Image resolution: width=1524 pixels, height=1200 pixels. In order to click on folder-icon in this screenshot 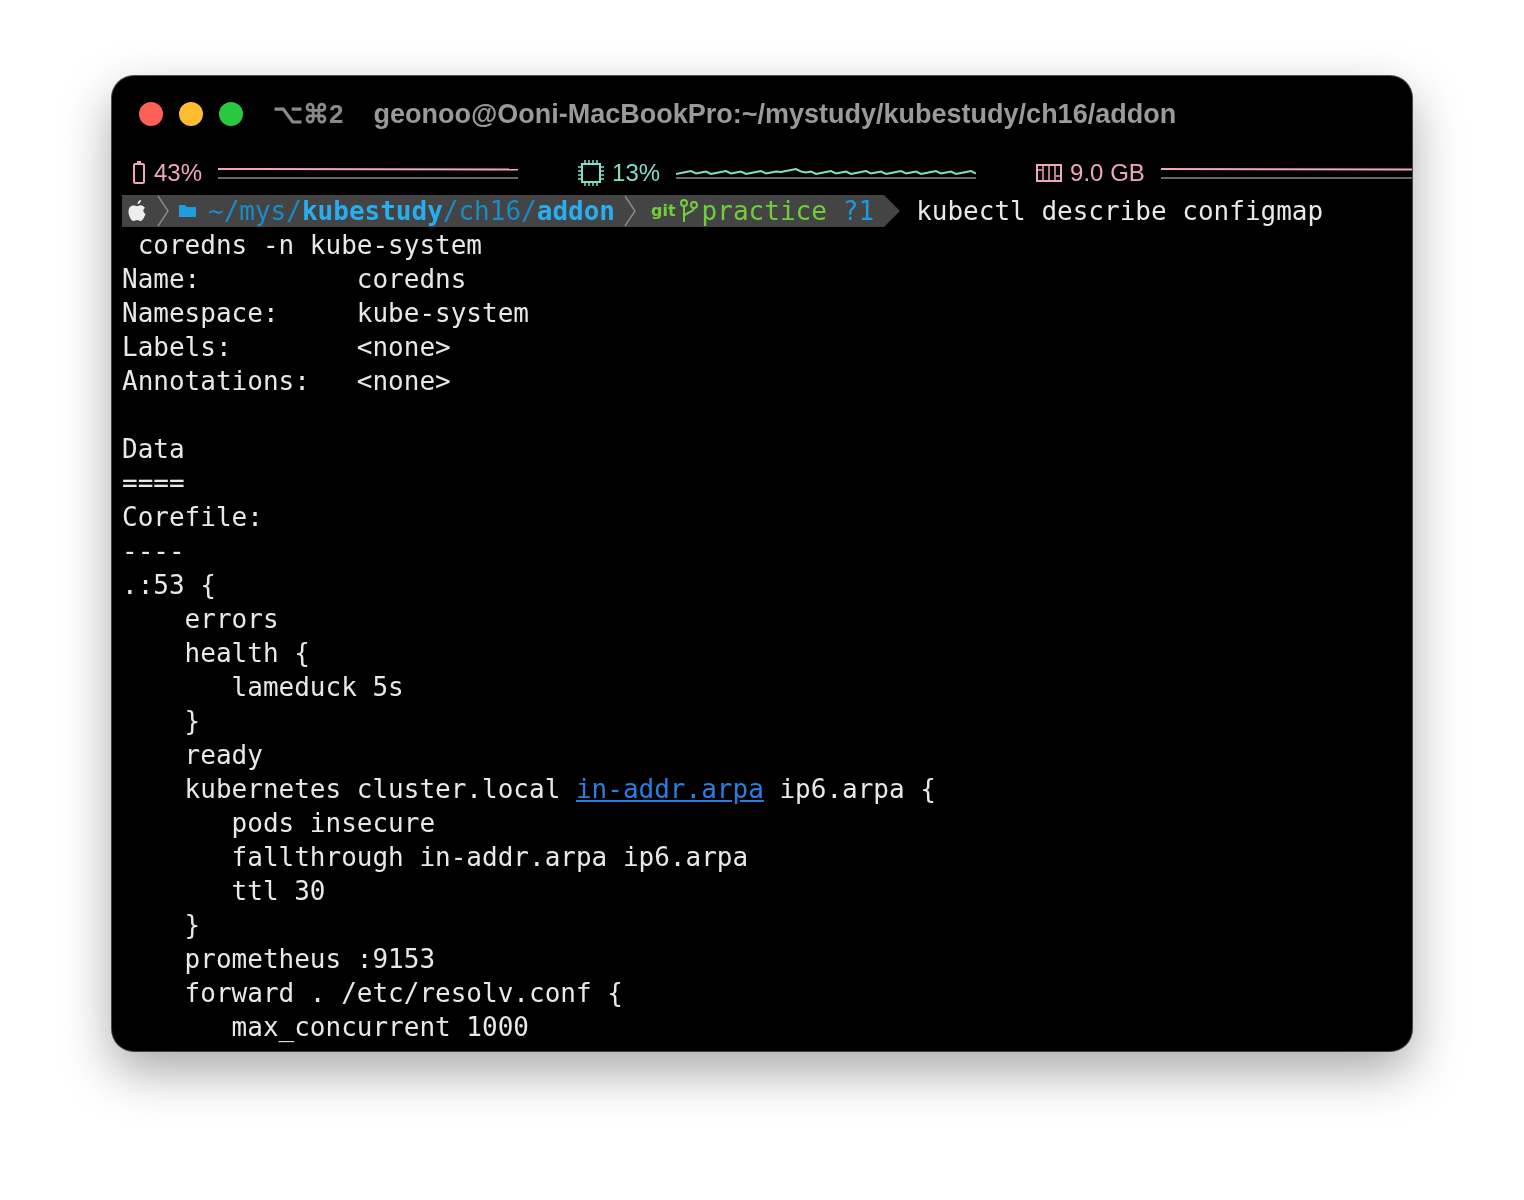, I will do `click(188, 211)`.